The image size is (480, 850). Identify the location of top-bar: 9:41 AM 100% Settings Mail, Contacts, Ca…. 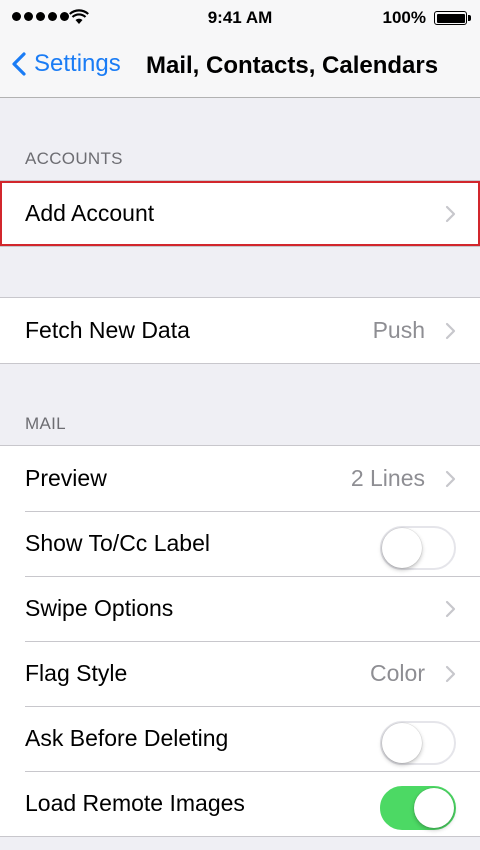
(240, 49).